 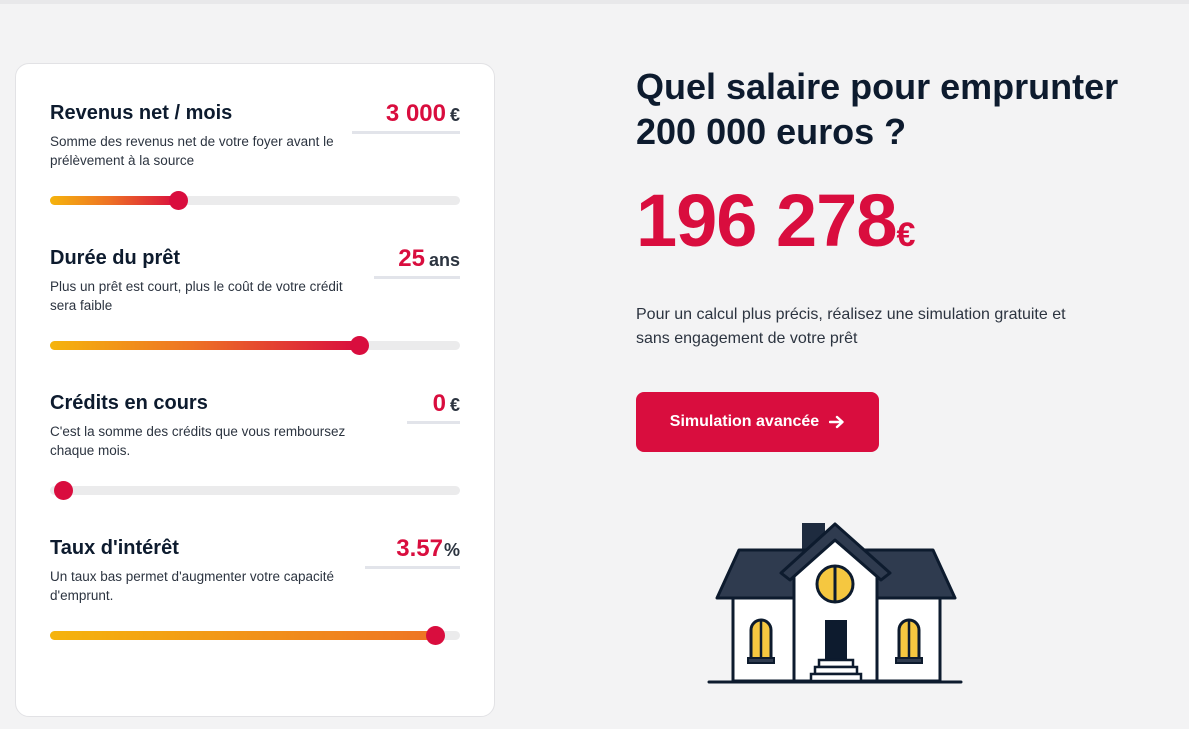 What do you see at coordinates (63, 490) in the screenshot?
I see `credits-slider-thumb` at bounding box center [63, 490].